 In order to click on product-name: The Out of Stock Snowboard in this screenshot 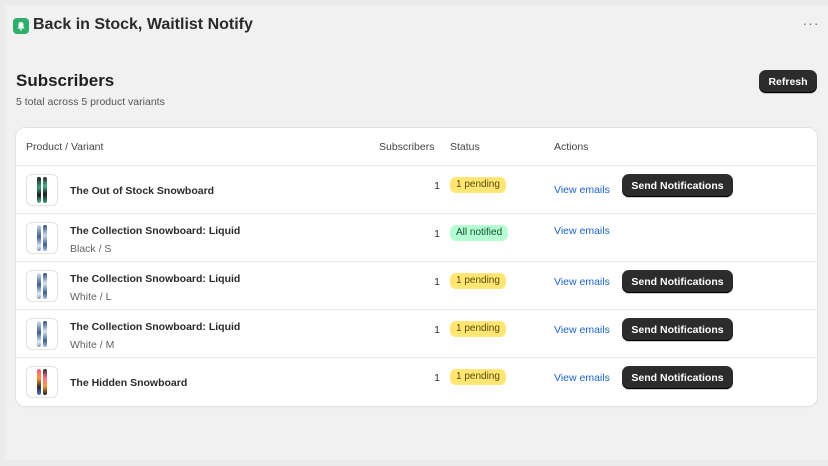, I will do `click(142, 191)`.